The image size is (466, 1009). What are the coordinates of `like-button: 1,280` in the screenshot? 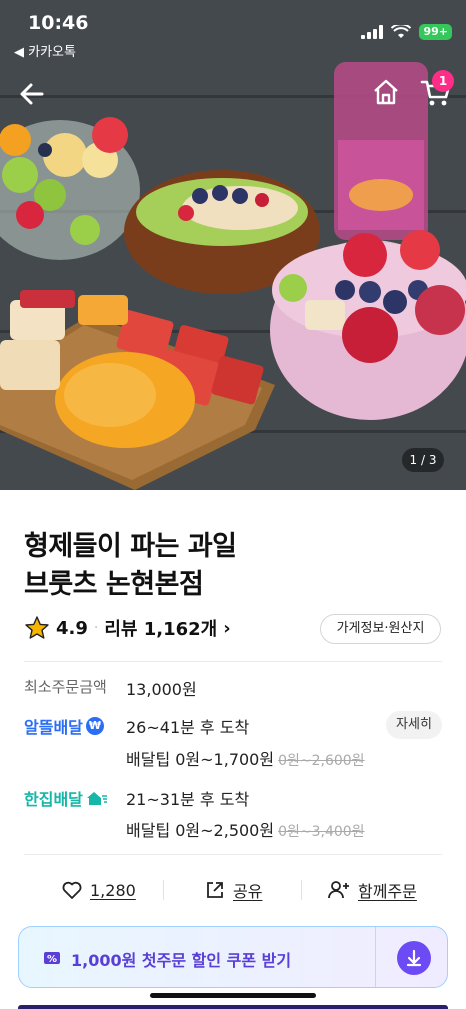 It's located at (99, 890).